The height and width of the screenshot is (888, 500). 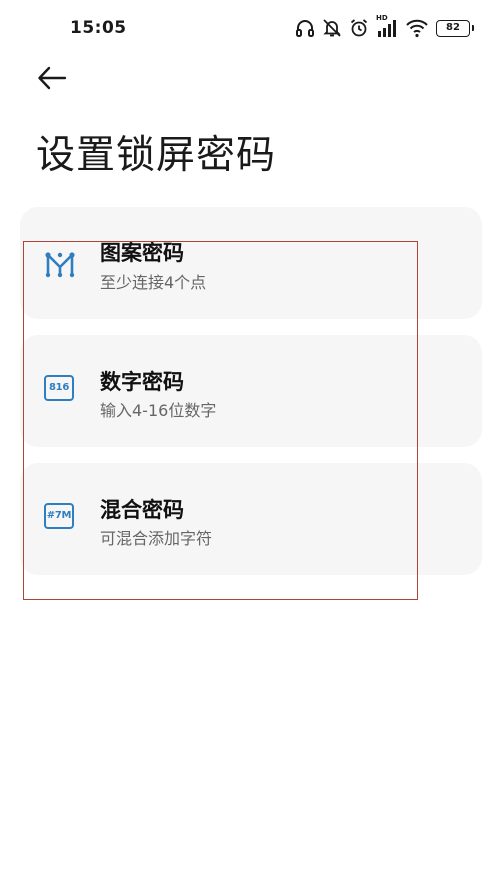 I want to click on wifi-icon, so click(x=417, y=28).